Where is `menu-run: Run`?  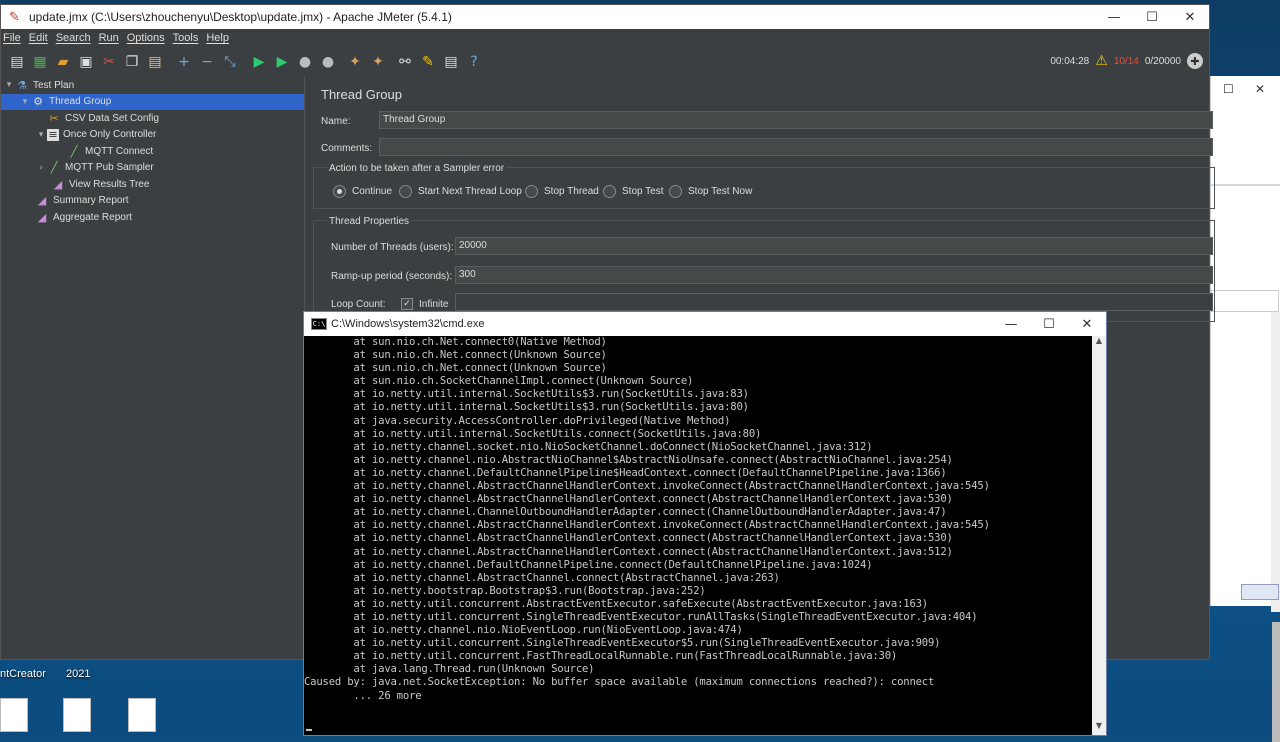
menu-run: Run is located at coordinates (109, 38).